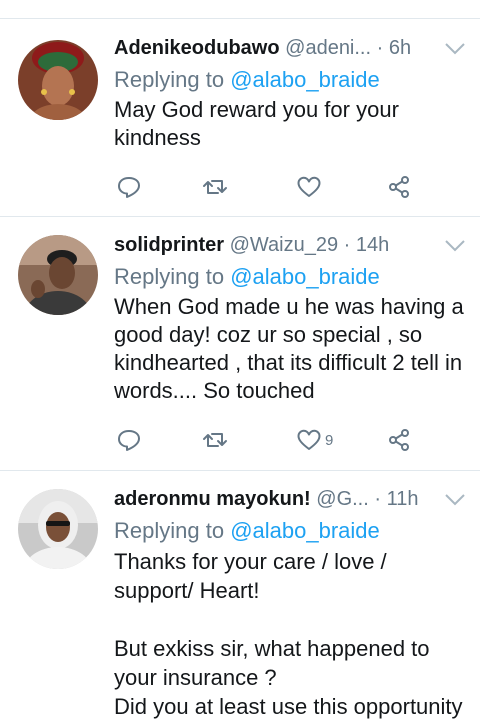  What do you see at coordinates (212, 499) in the screenshot?
I see `display-name: aderonmu mayokun!` at bounding box center [212, 499].